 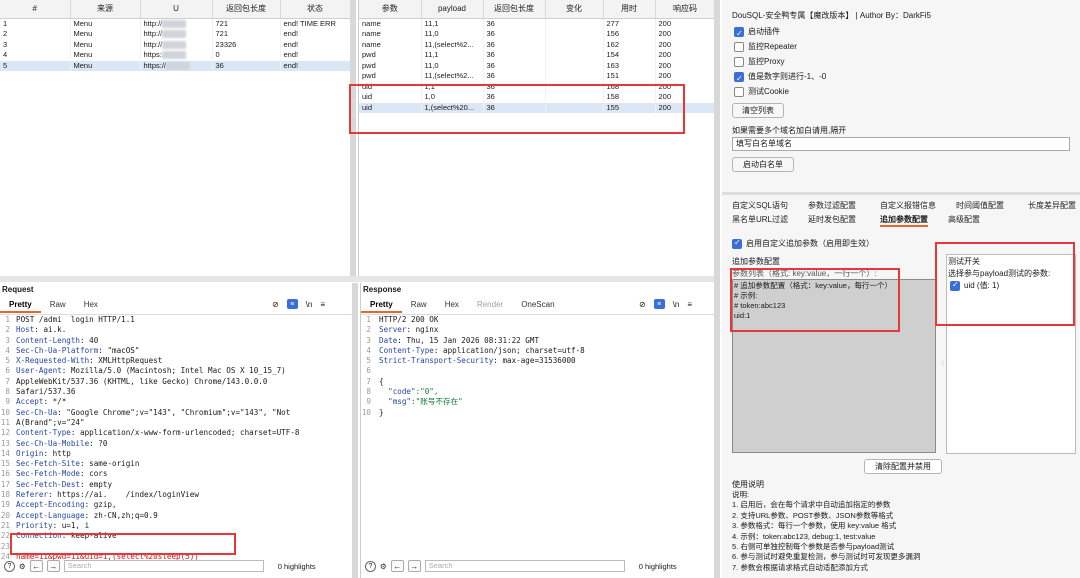 What do you see at coordinates (903, 466) in the screenshot?
I see `clear-config-button: 清除配置并禁用` at bounding box center [903, 466].